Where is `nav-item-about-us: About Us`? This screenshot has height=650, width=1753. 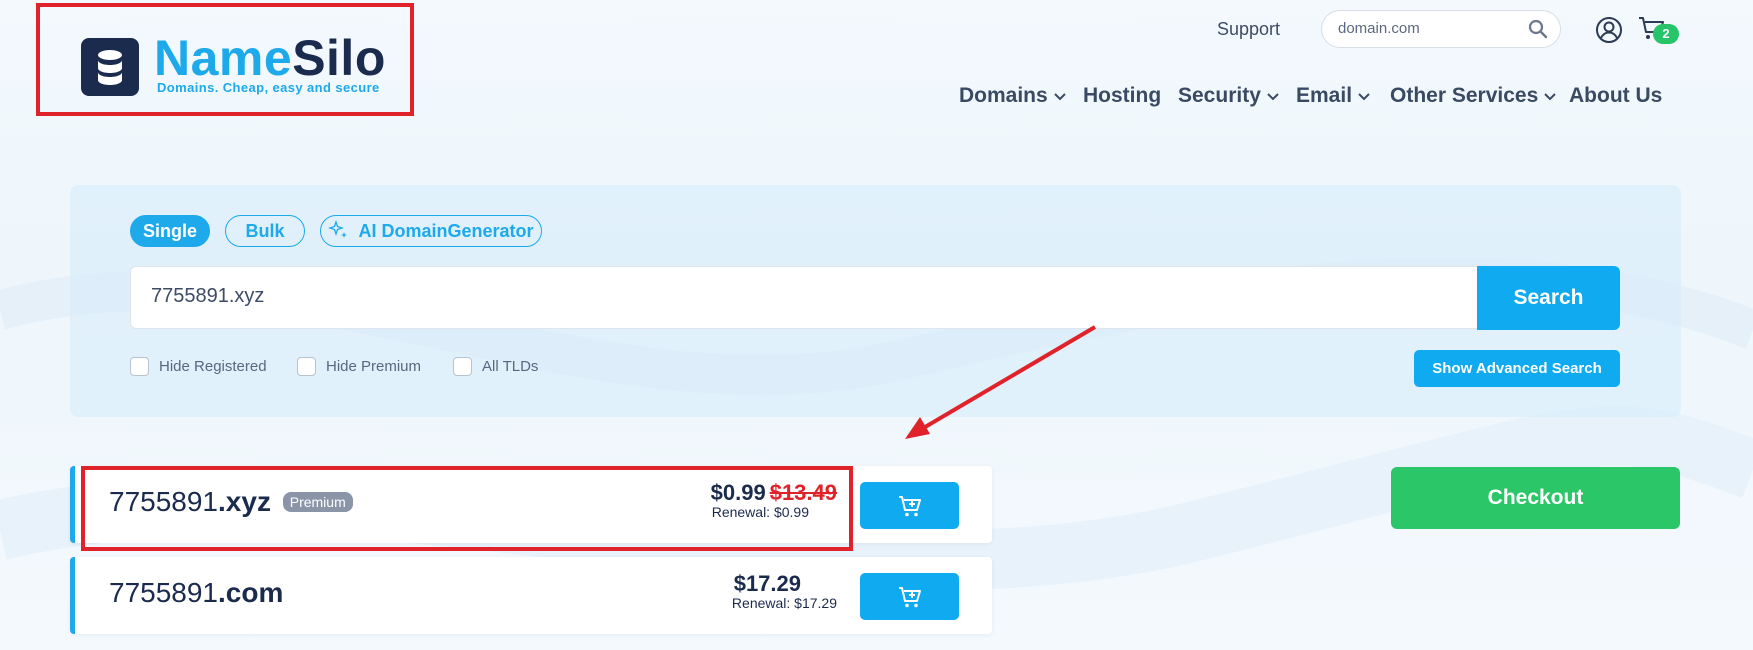 nav-item-about-us: About Us is located at coordinates (1615, 96).